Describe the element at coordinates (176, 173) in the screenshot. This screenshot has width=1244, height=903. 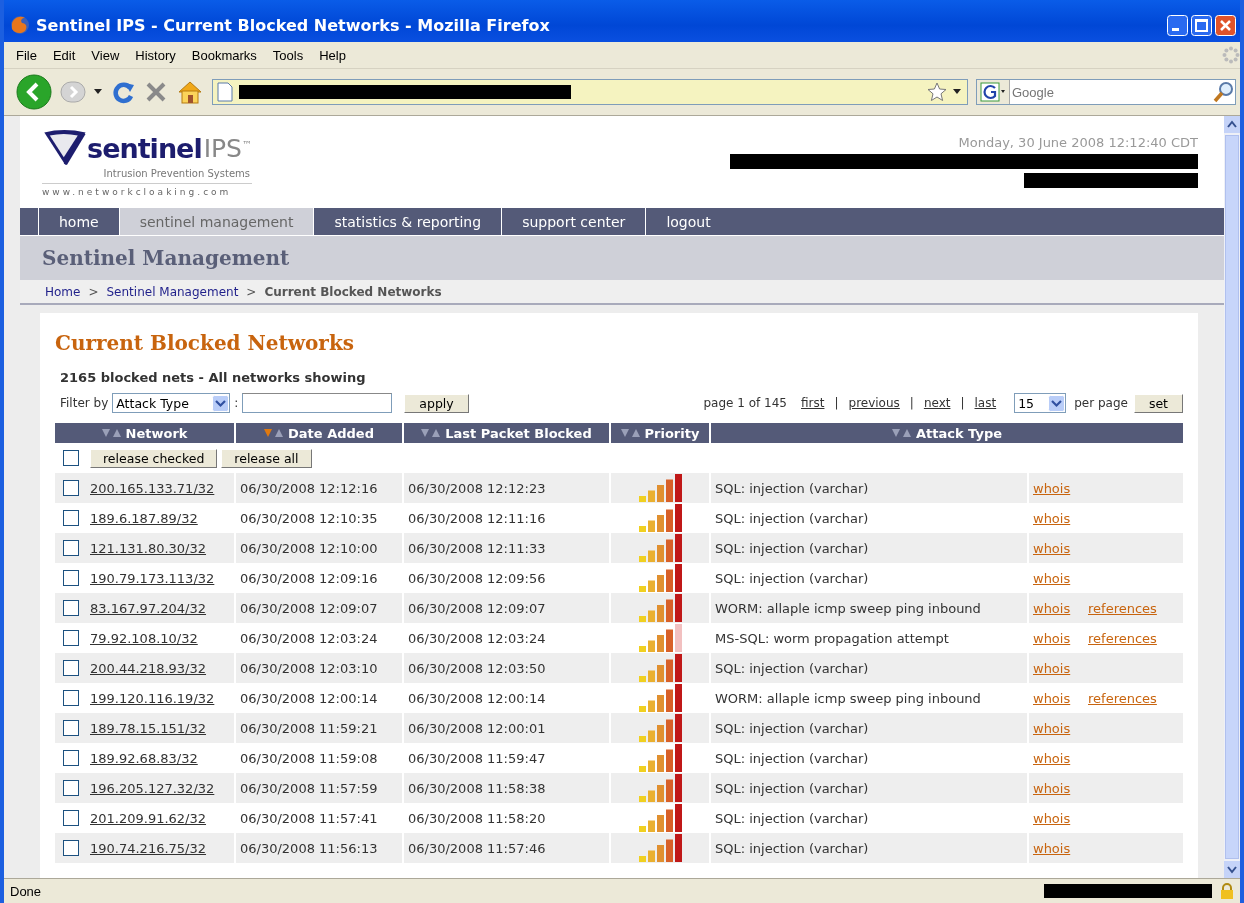
I see `tagline: Intrusion Prevention Systems` at that location.